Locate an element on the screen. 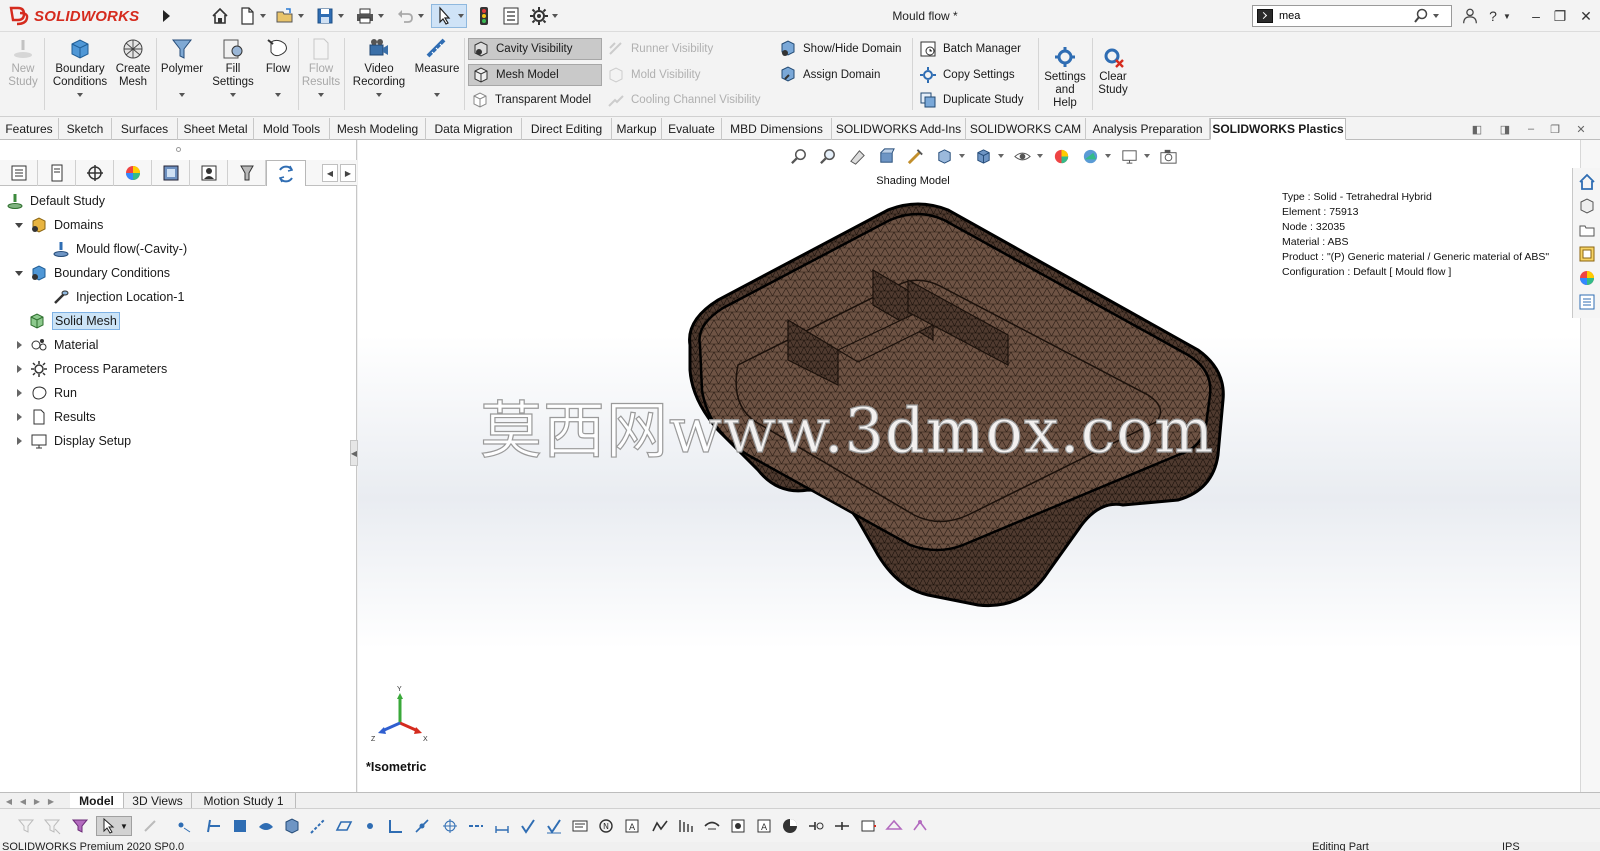 The height and width of the screenshot is (851, 1600). close-icon: ✕ is located at coordinates (1586, 16).